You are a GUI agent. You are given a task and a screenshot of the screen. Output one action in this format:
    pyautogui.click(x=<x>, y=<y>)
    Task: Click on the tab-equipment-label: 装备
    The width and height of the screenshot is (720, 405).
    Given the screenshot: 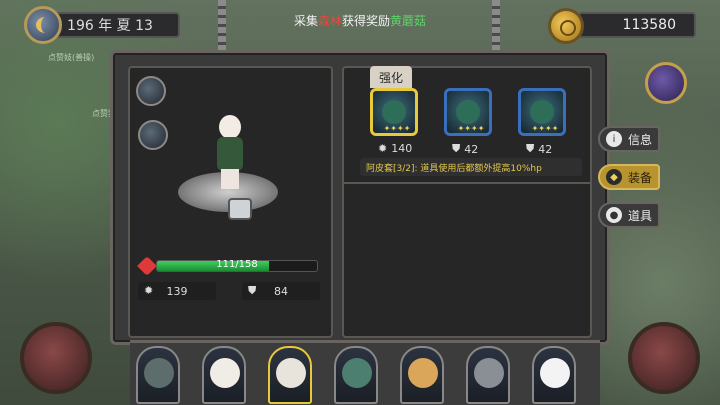 What is the action you would take?
    pyautogui.click(x=640, y=177)
    